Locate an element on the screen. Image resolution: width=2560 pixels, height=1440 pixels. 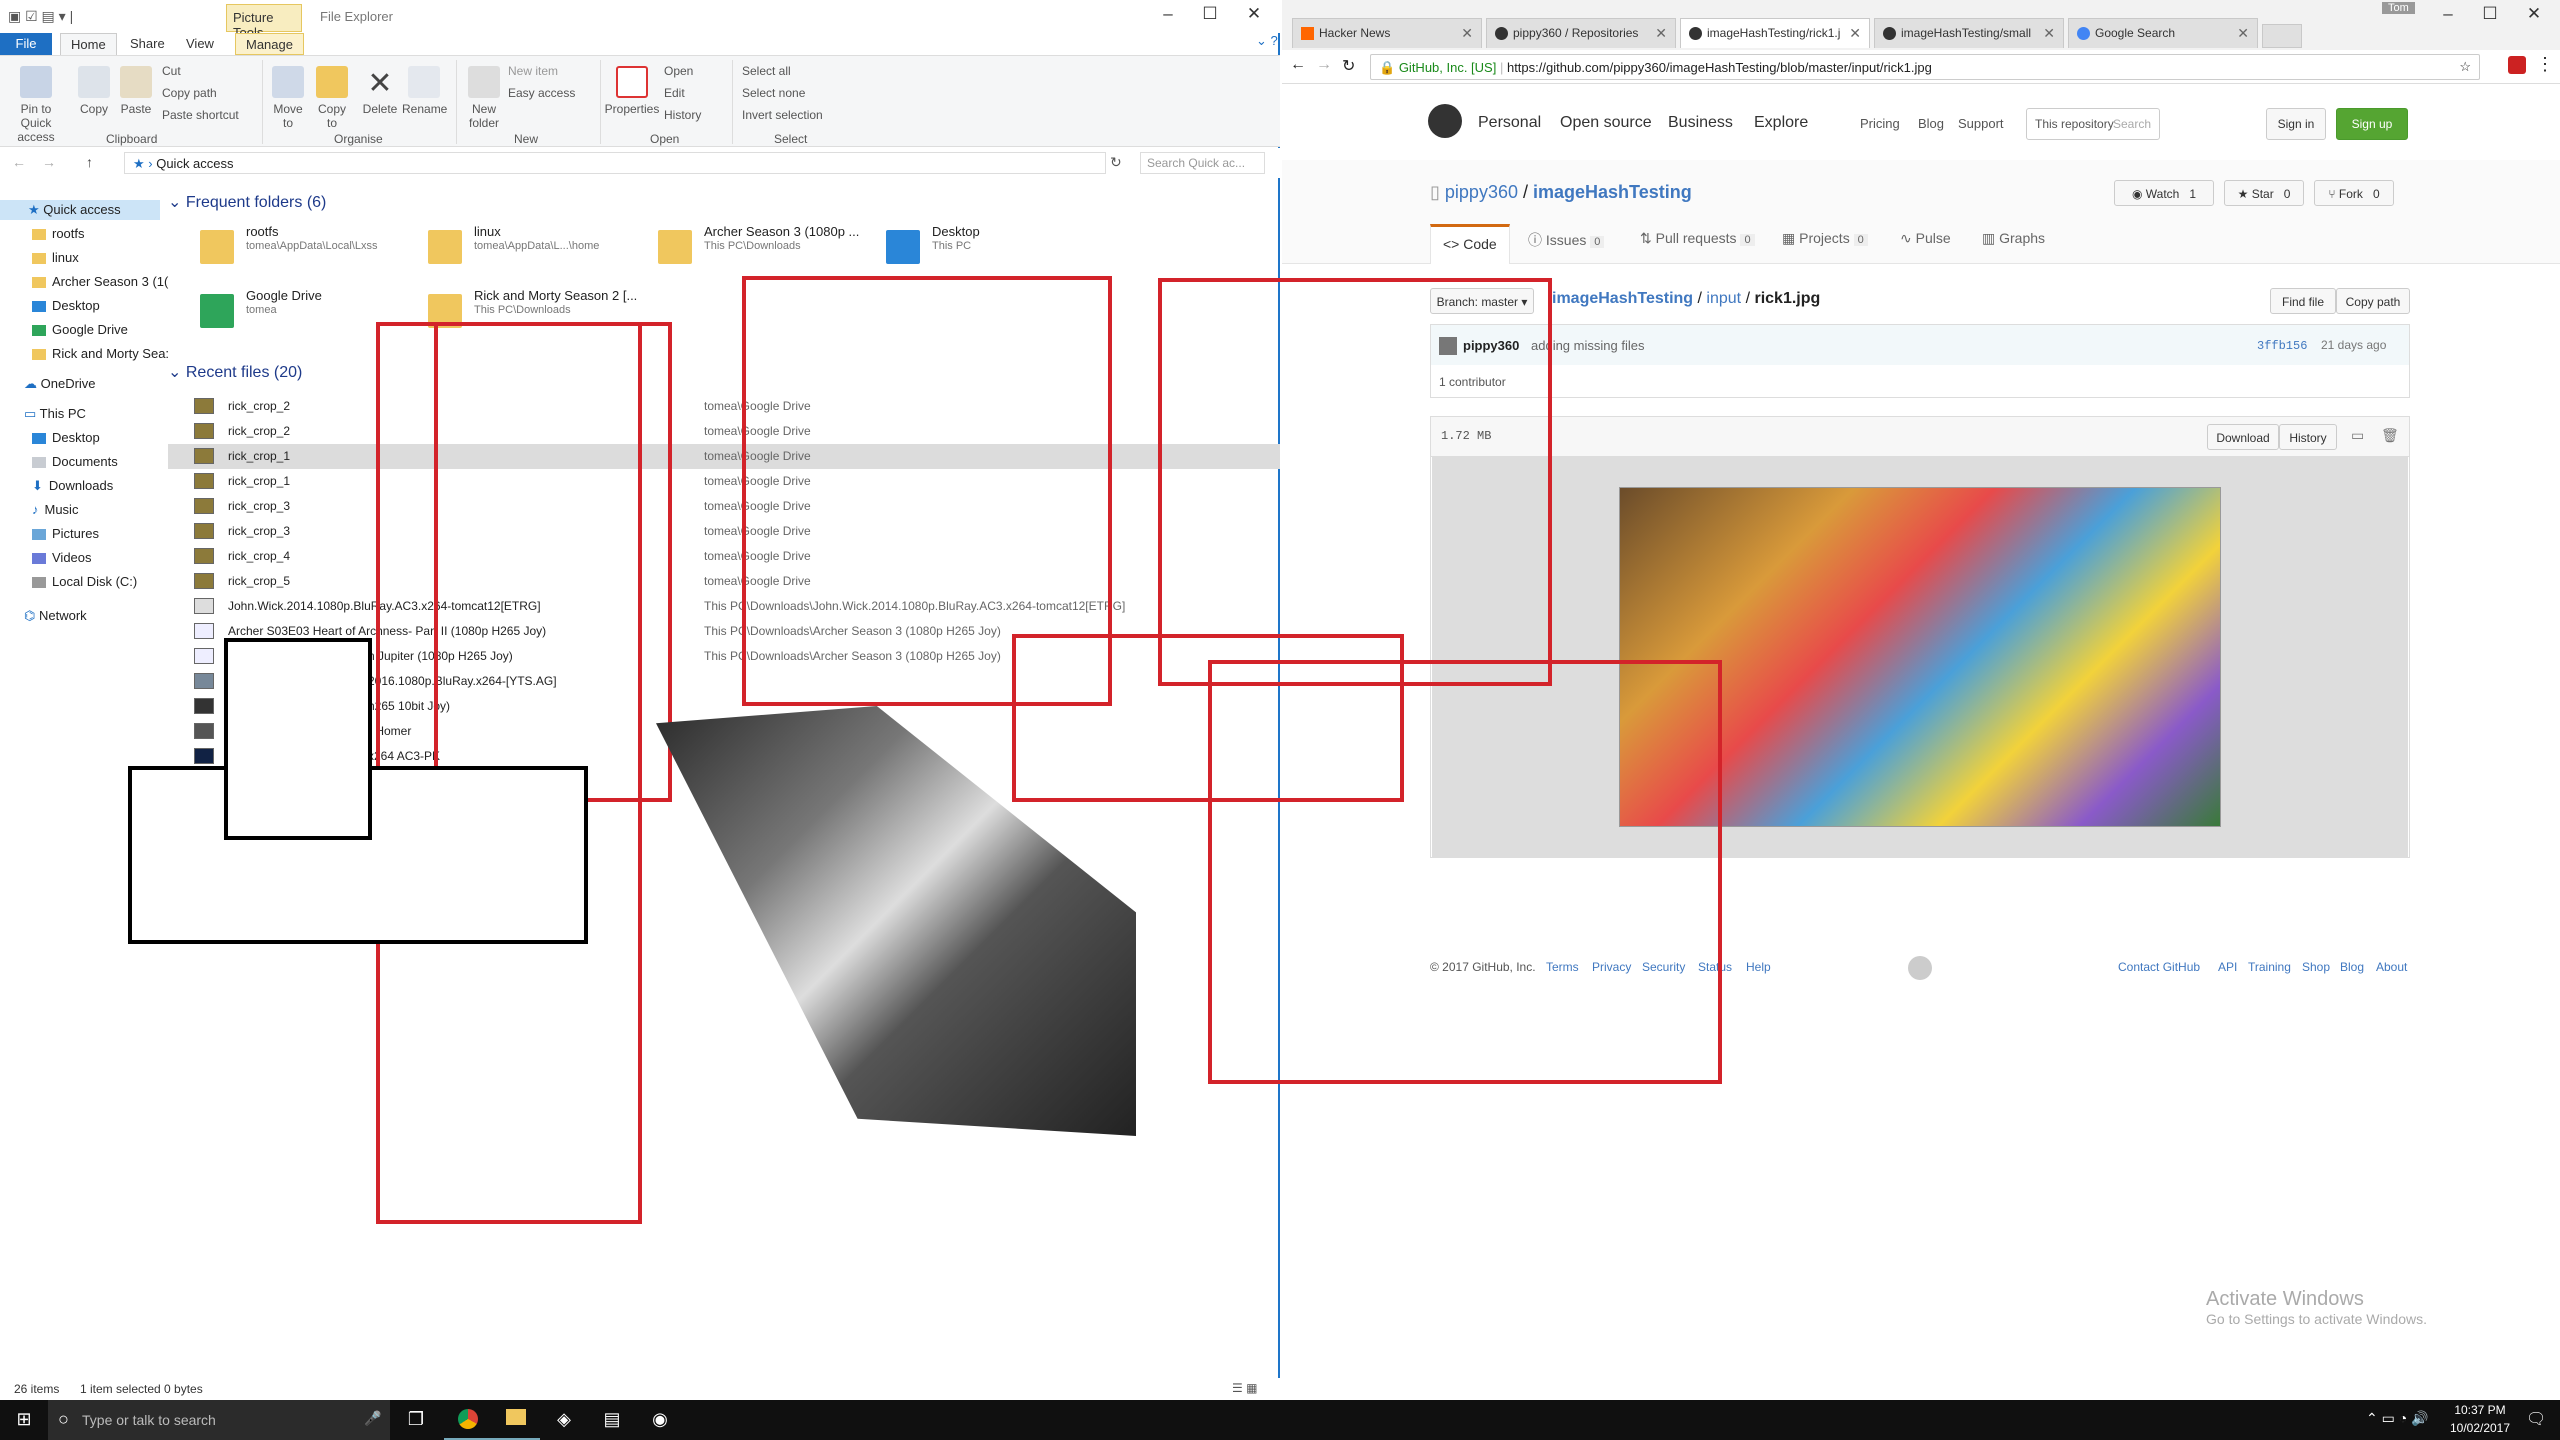
tab-code: <> Code is located at coordinates (1470, 244).